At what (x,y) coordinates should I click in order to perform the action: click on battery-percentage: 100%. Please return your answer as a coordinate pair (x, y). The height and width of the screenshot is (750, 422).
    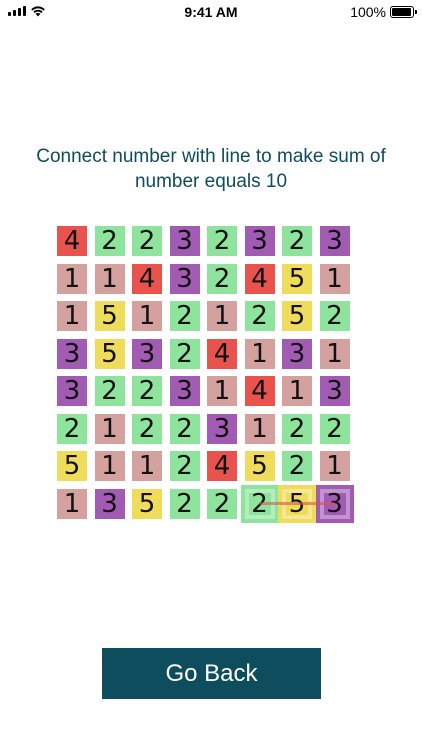
    Looking at the image, I should click on (368, 12).